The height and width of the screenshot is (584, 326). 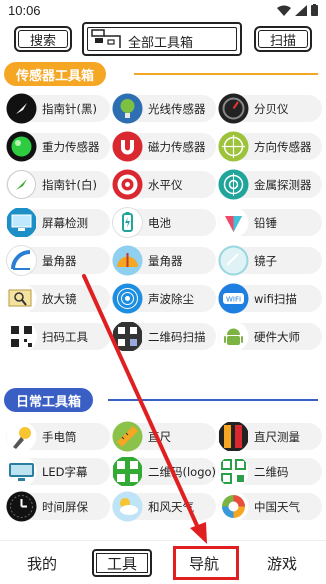 I want to click on tool-item: 磁力传感器, so click(x=164, y=146).